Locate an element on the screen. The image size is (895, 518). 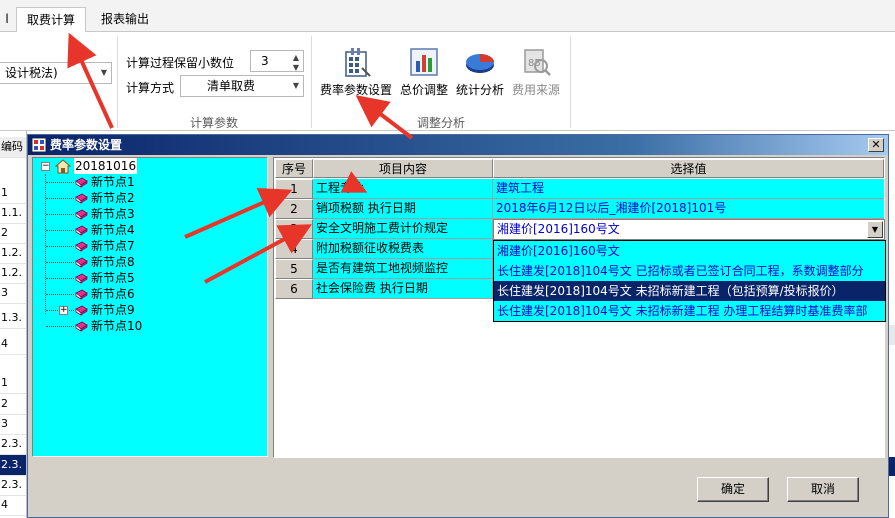
tree-root: 20181016 is located at coordinates (106, 166).